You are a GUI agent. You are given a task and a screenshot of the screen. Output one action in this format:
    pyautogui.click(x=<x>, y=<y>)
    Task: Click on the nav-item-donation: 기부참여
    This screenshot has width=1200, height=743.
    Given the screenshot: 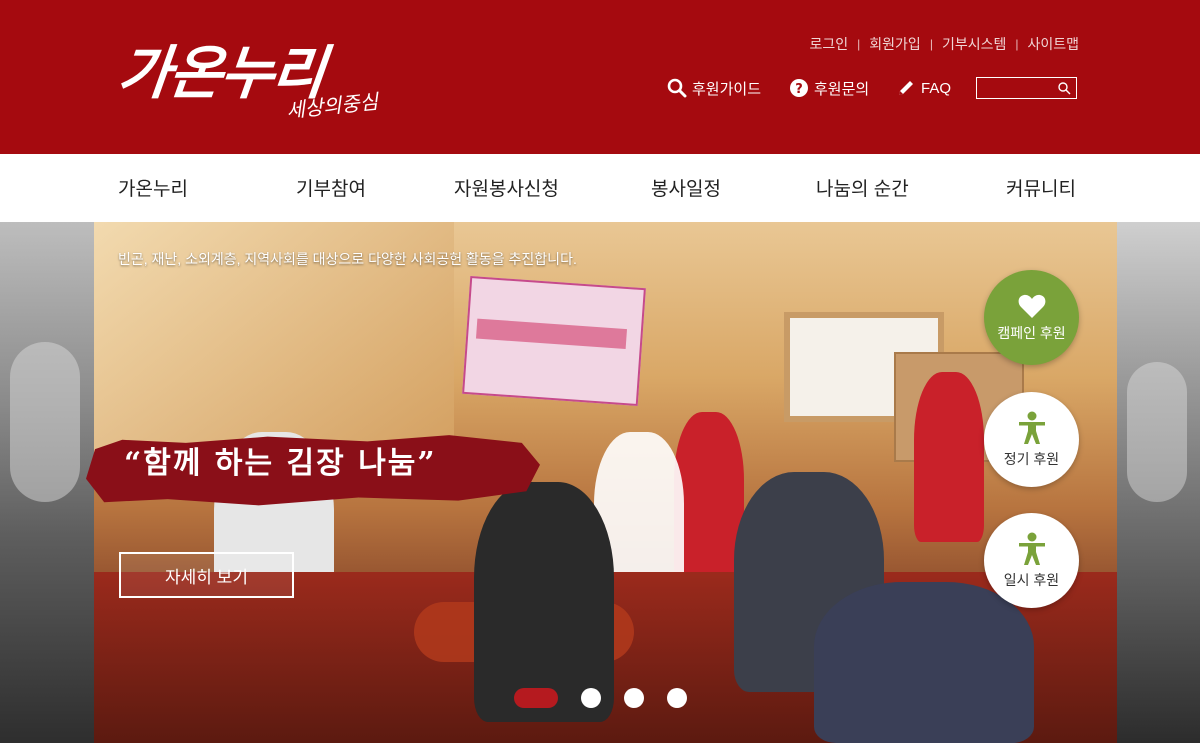 What is the action you would take?
    pyautogui.click(x=331, y=187)
    